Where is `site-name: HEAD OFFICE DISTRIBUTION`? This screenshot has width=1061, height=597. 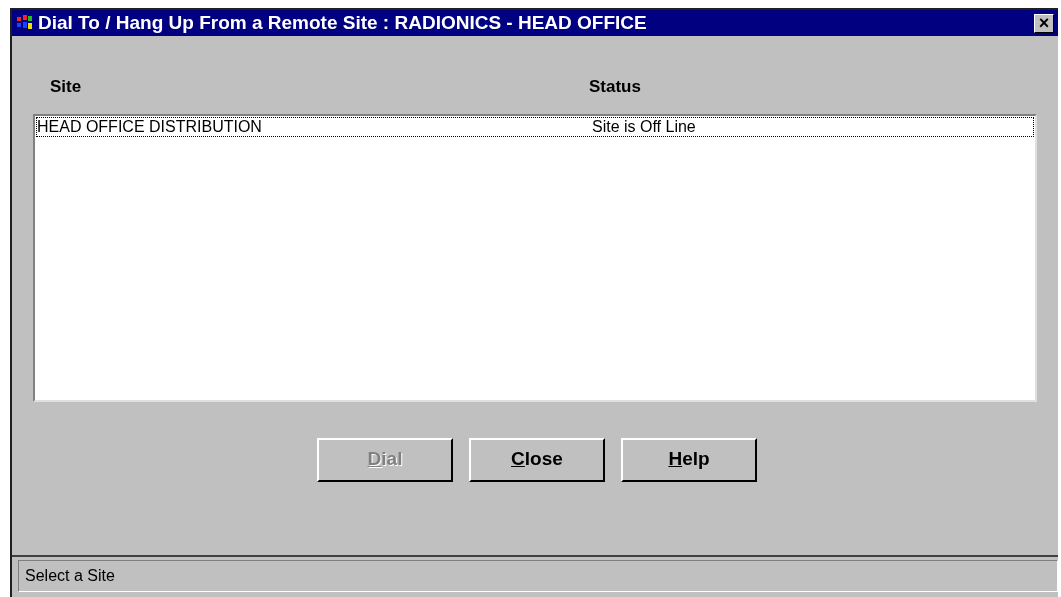 site-name: HEAD OFFICE DISTRIBUTION is located at coordinates (150, 126).